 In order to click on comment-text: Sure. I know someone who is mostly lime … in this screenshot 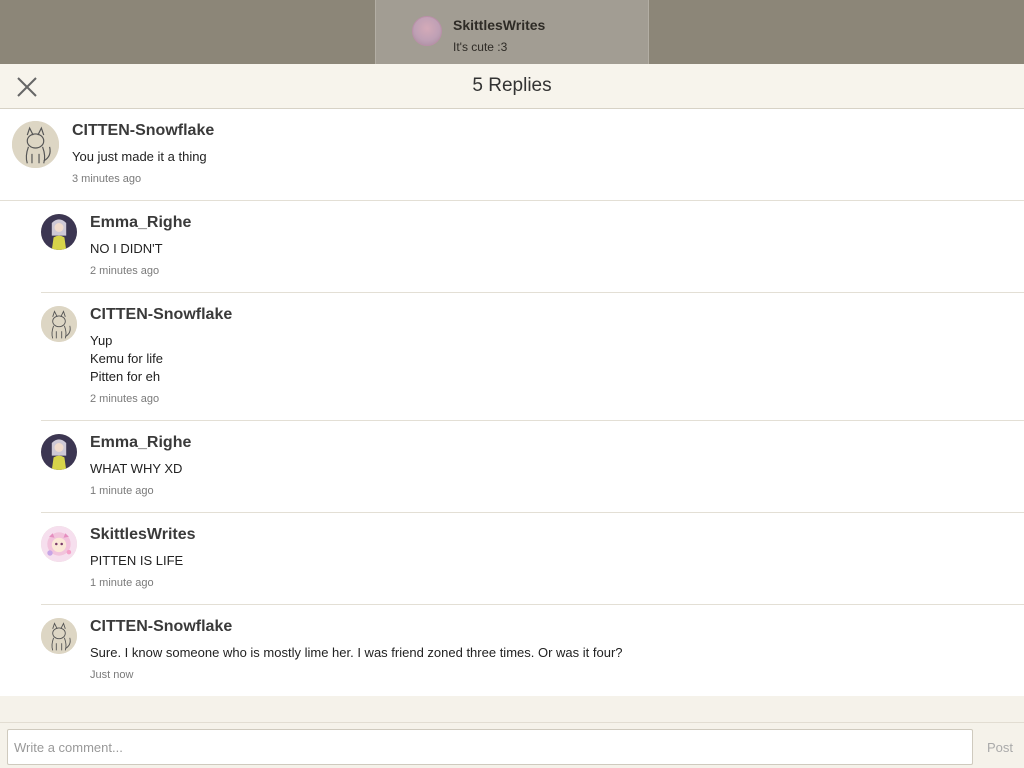, I will do `click(557, 653)`.